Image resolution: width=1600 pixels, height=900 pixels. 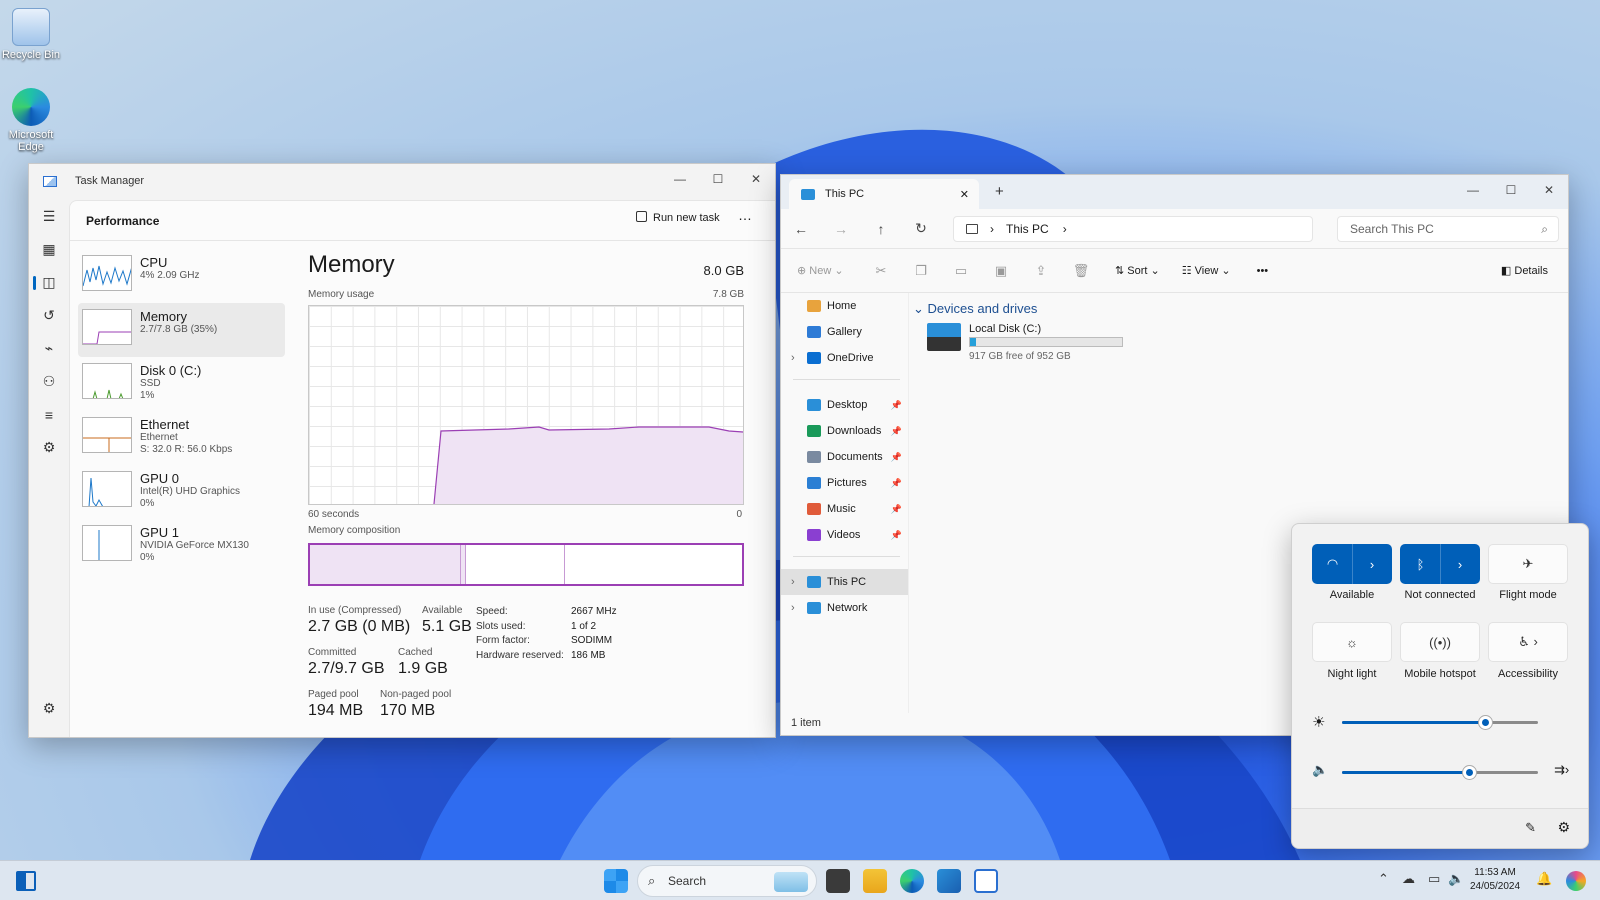 What do you see at coordinates (31, 120) in the screenshot?
I see `desktop-icon-edge: Microsoft Edge` at bounding box center [31, 120].